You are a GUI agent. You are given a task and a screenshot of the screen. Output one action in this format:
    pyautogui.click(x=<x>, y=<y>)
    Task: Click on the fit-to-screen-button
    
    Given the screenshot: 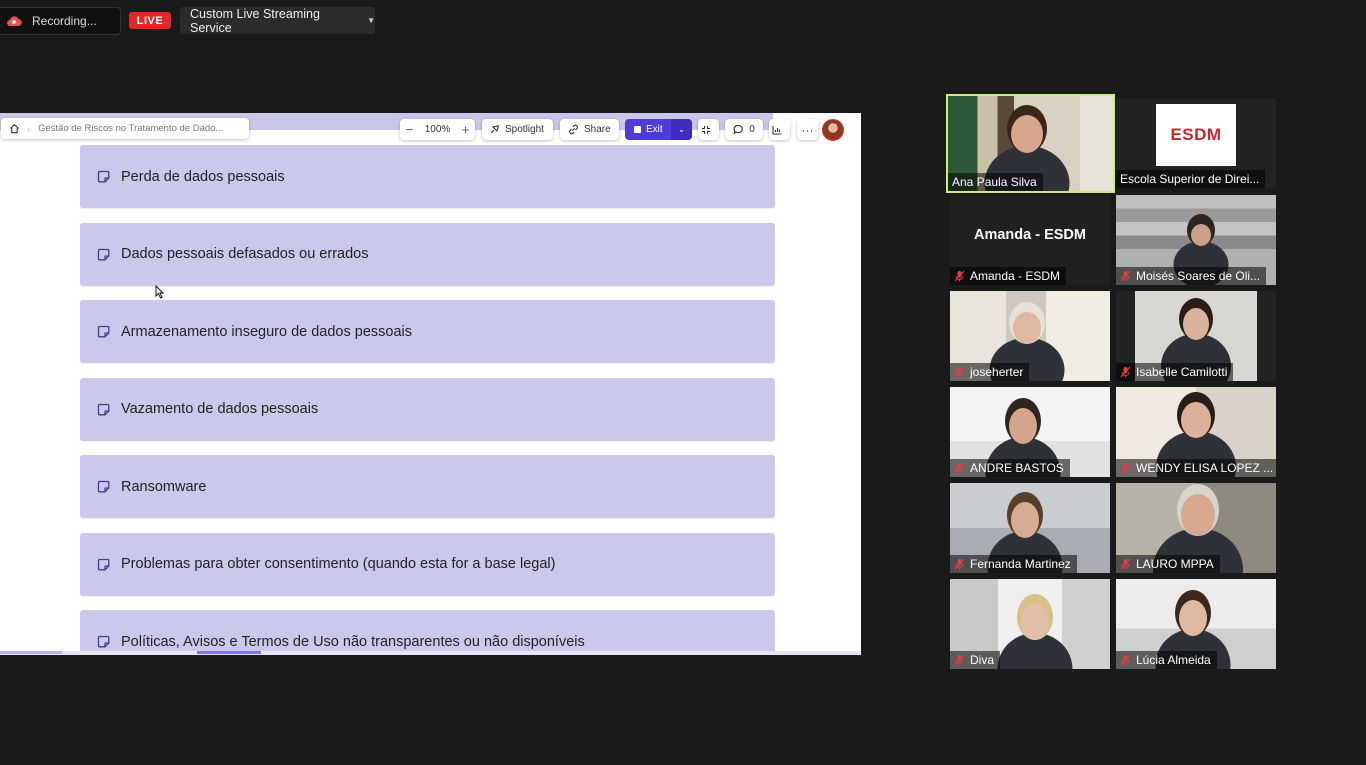 What is the action you would take?
    pyautogui.click(x=708, y=129)
    